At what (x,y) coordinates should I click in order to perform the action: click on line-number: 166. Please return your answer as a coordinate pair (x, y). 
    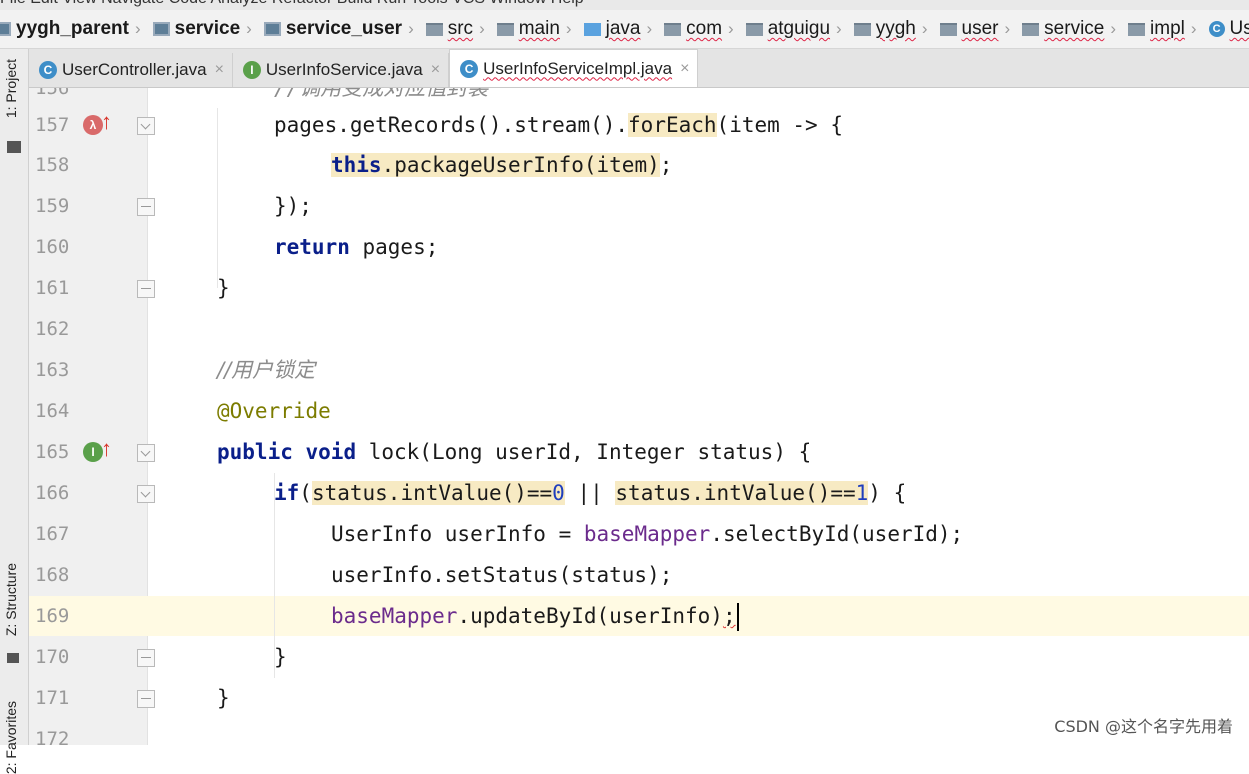
    Looking at the image, I should click on (52, 493).